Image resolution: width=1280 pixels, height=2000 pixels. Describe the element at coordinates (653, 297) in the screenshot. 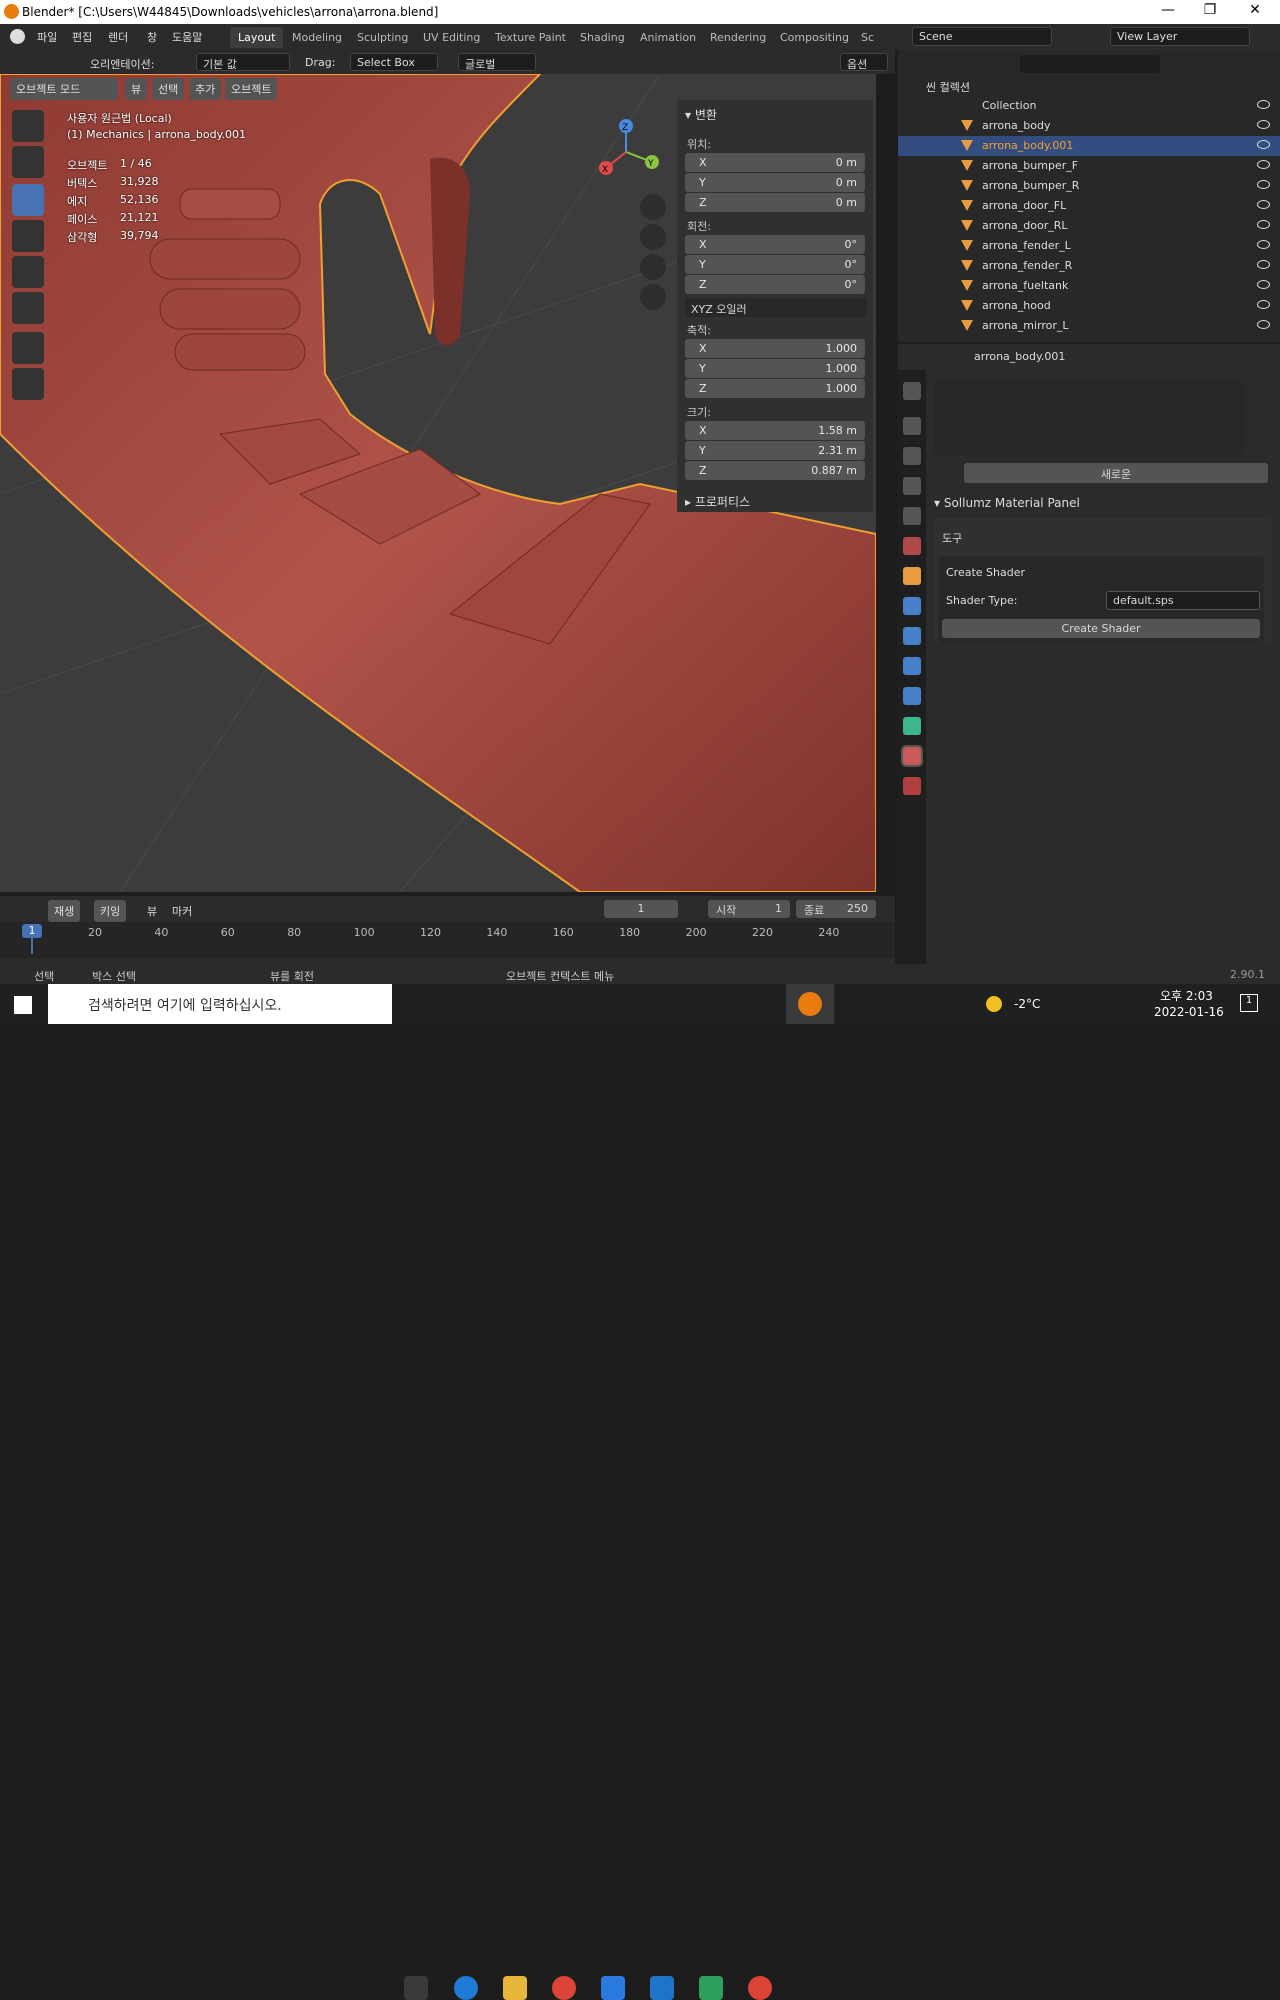

I see `grid-view-icon` at that location.